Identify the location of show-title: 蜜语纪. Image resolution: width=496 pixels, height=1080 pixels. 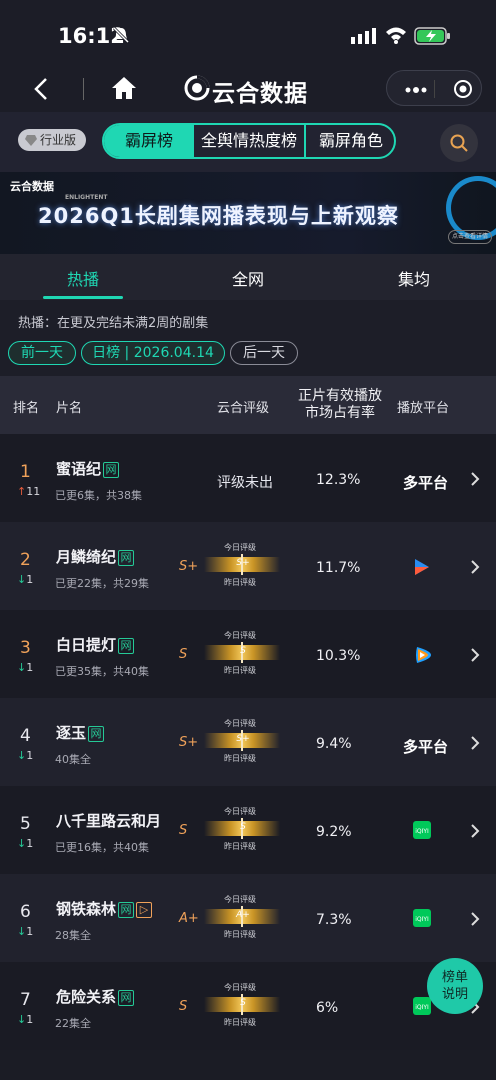
(79, 469).